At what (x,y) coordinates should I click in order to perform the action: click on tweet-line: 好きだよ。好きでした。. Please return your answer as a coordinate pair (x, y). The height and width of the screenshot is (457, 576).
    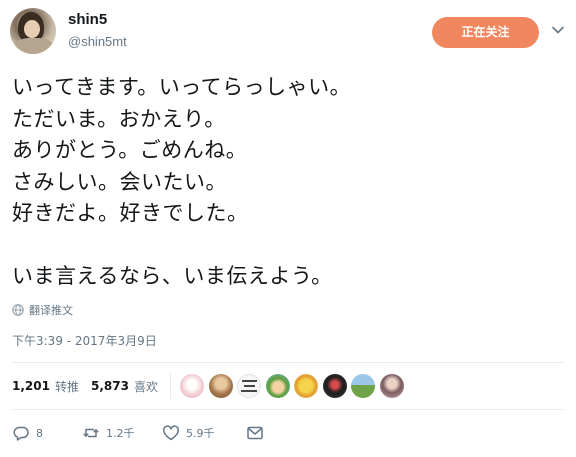
    Looking at the image, I should click on (130, 213).